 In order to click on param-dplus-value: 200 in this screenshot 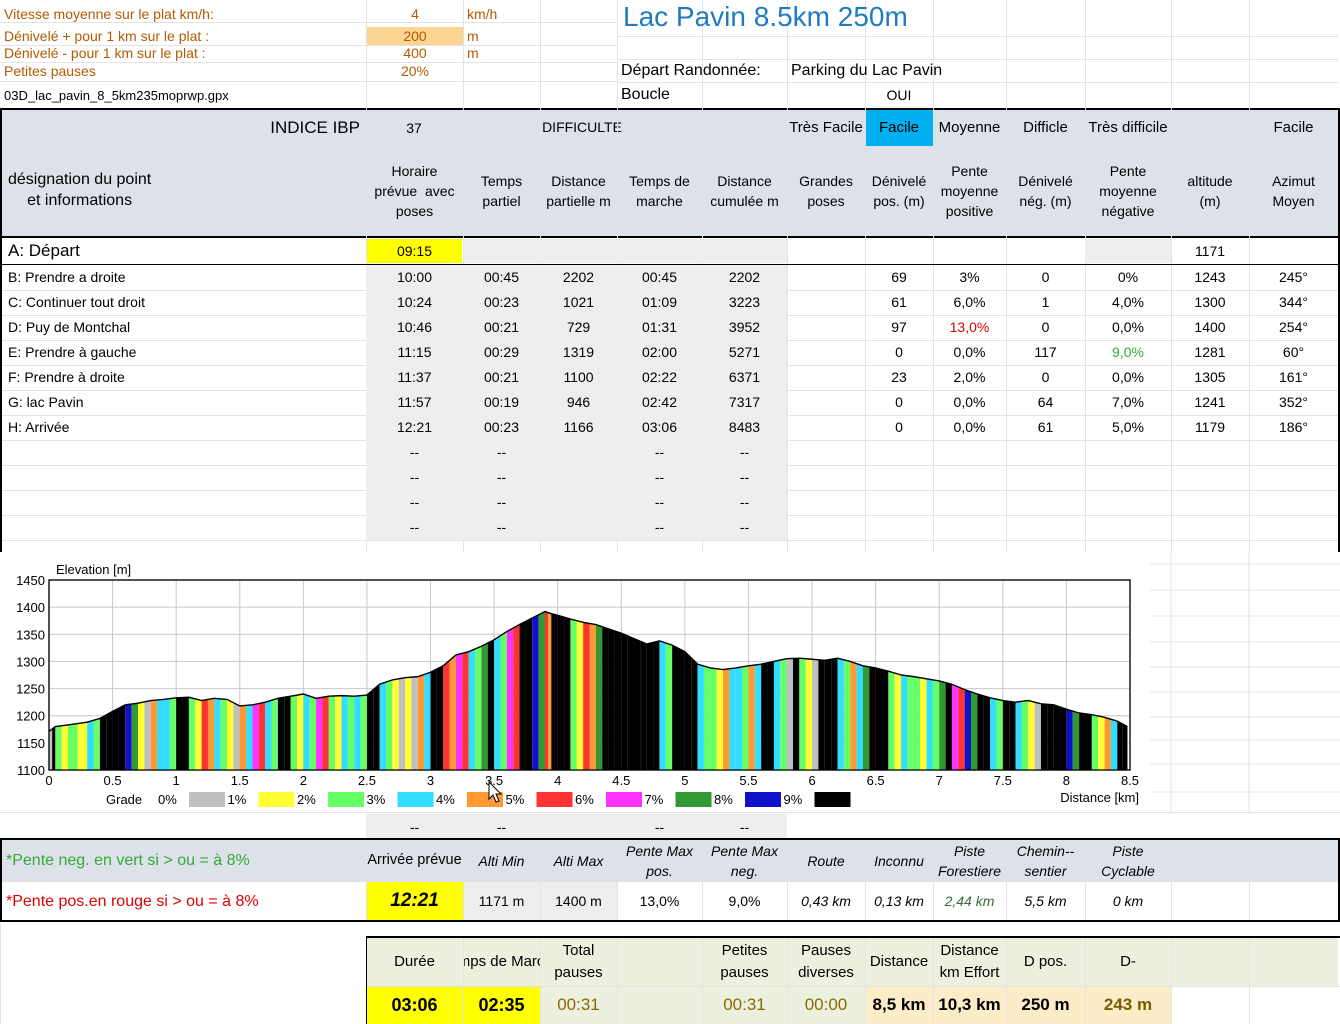, I will do `click(415, 36)`.